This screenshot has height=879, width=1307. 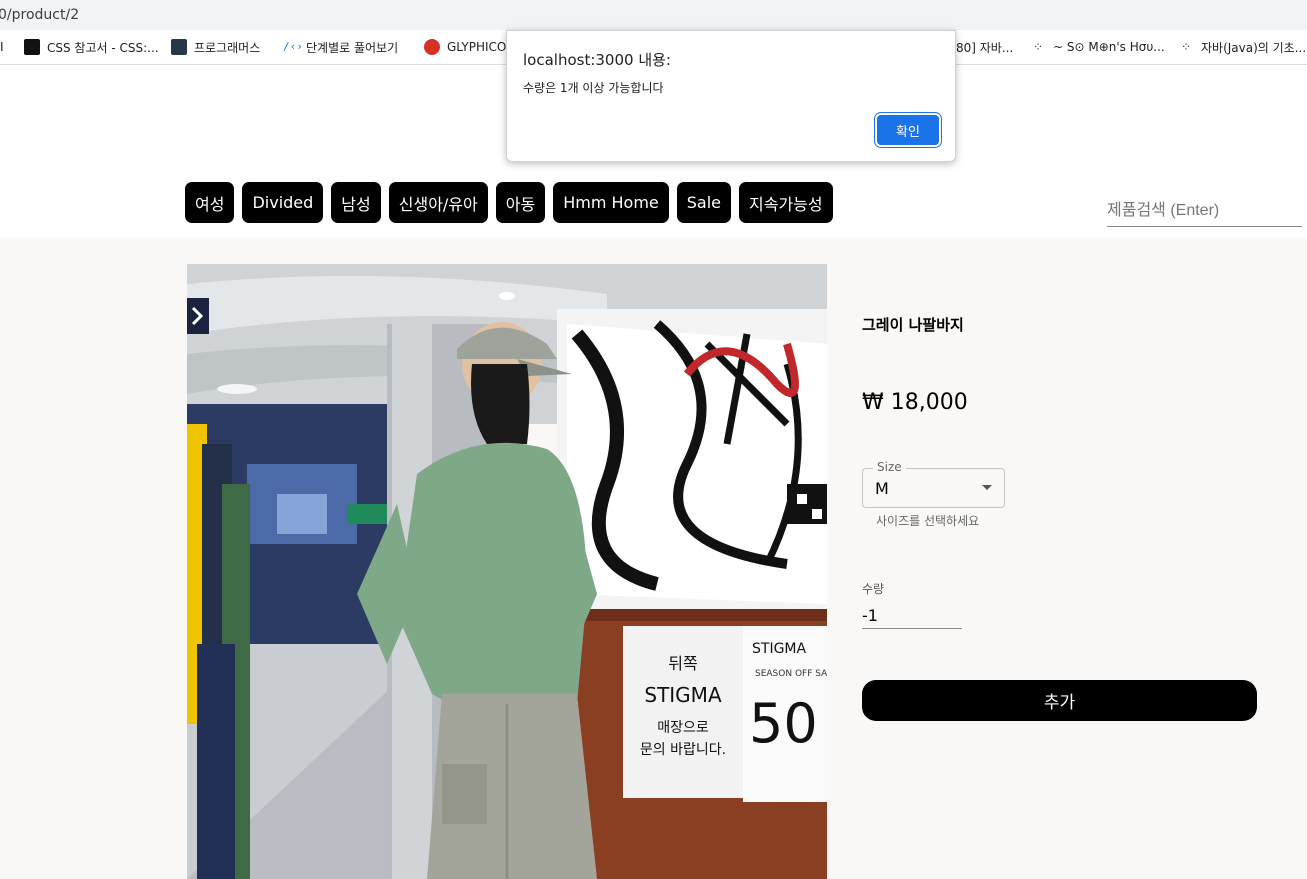 I want to click on nav-item-men: 남성, so click(x=356, y=202).